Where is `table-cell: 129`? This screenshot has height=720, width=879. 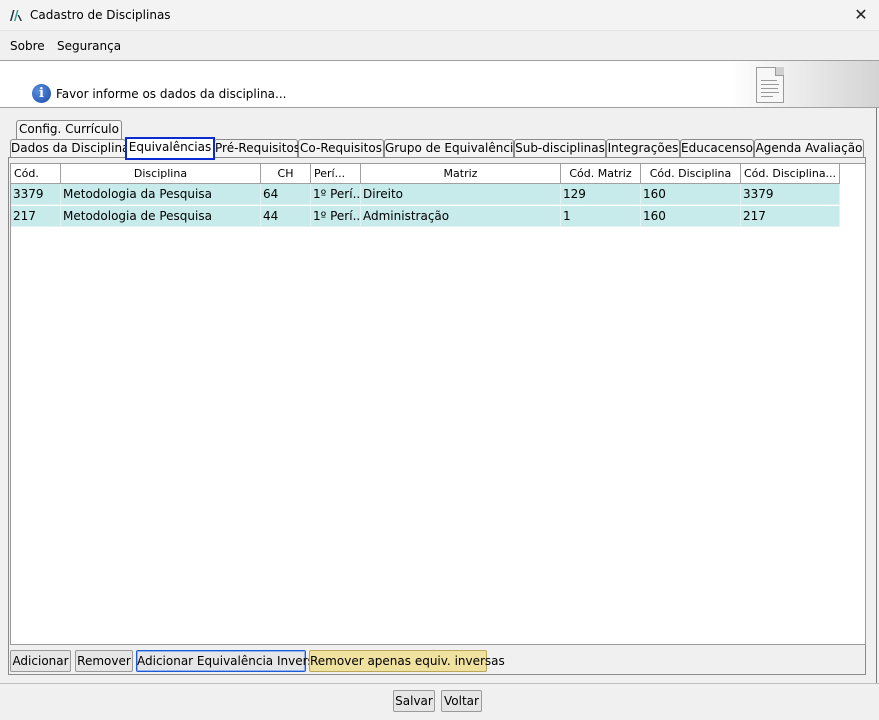
table-cell: 129 is located at coordinates (601, 194).